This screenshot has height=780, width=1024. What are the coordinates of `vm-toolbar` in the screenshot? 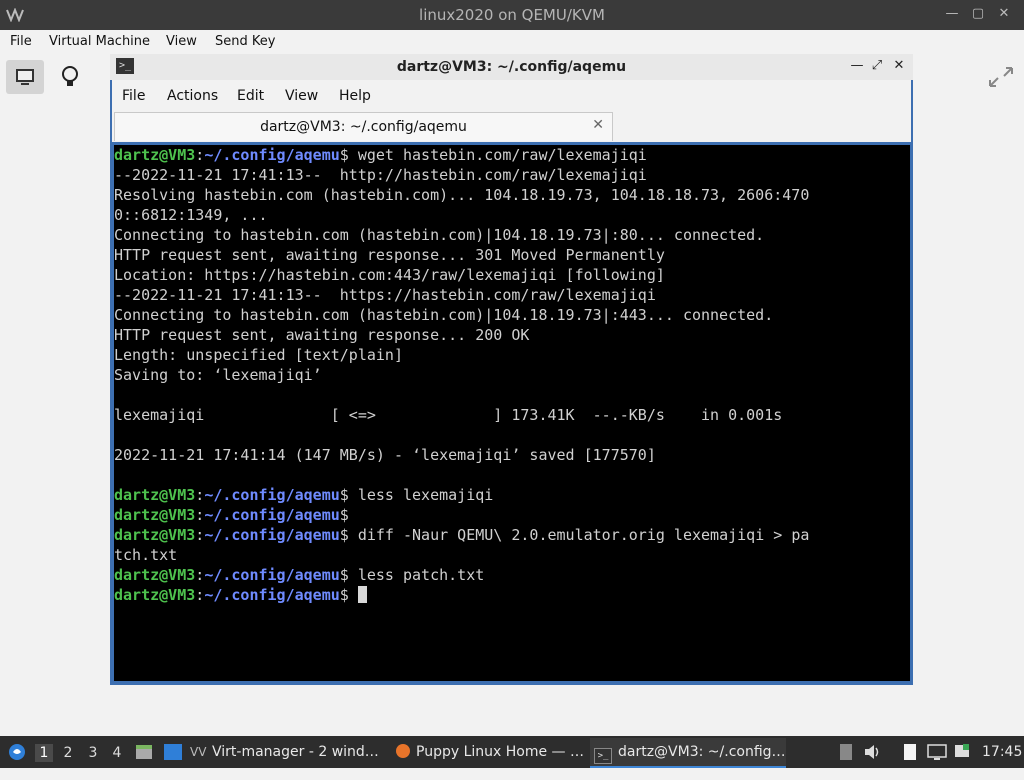 It's located at (55, 78).